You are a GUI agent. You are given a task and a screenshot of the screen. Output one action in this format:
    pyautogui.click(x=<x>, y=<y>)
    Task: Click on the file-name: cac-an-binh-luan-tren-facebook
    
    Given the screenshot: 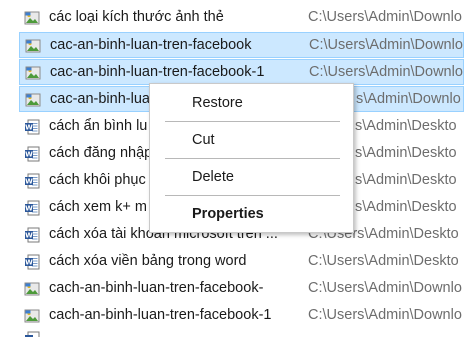 What is the action you would take?
    pyautogui.click(x=151, y=45)
    